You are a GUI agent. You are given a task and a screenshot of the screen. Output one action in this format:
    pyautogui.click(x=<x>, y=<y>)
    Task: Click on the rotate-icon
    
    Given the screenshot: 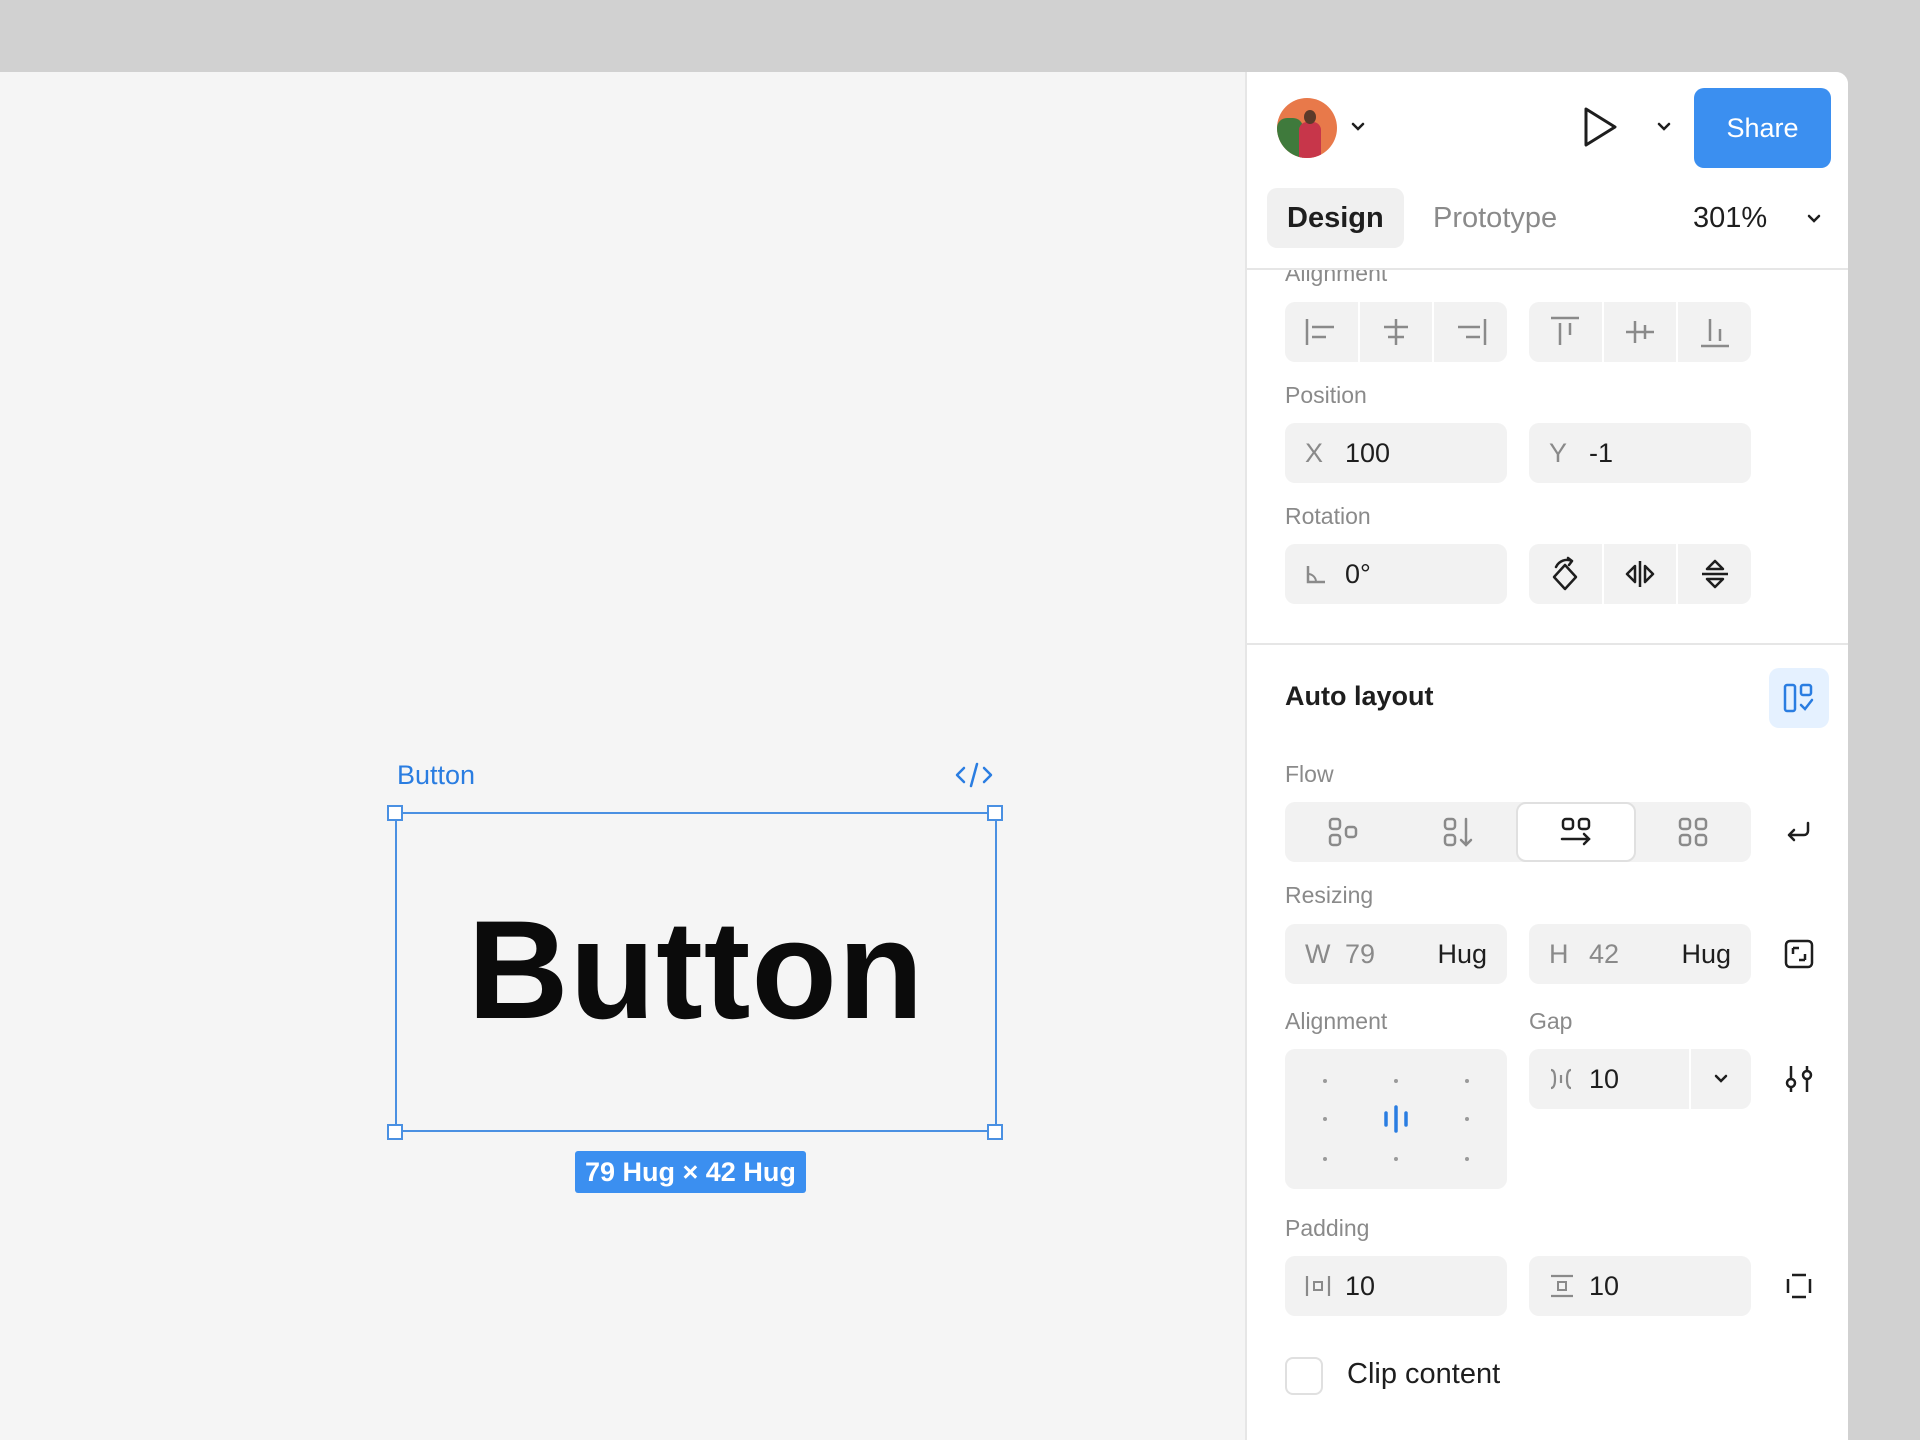 What is the action you would take?
    pyautogui.click(x=1565, y=573)
    